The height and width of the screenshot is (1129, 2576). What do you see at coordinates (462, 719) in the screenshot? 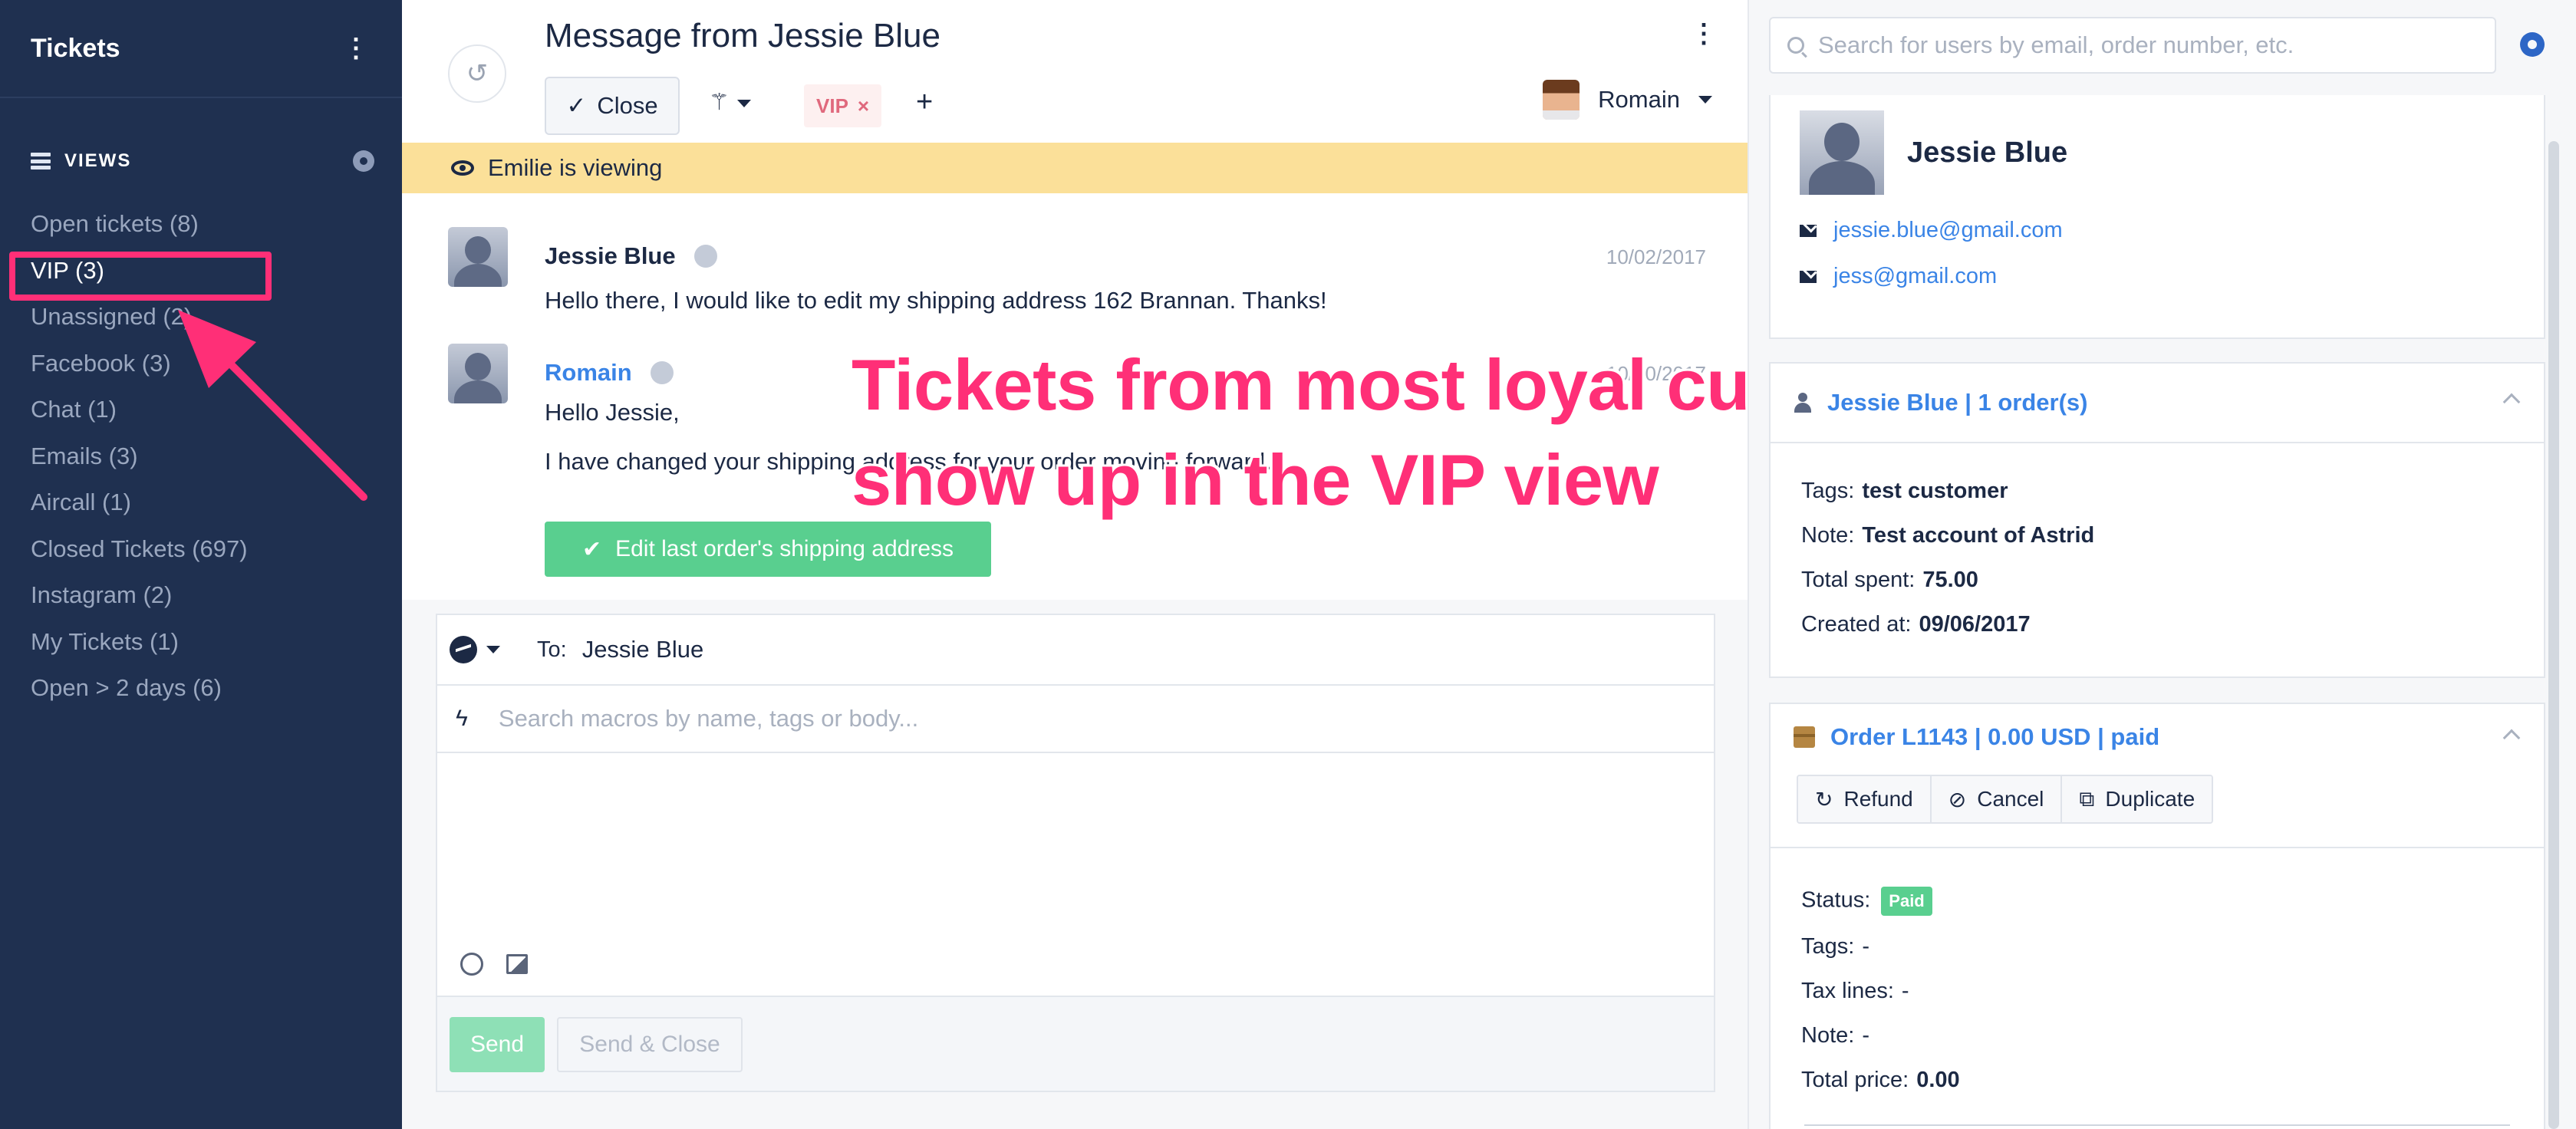
I see `lightning-icon: ϟ` at bounding box center [462, 719].